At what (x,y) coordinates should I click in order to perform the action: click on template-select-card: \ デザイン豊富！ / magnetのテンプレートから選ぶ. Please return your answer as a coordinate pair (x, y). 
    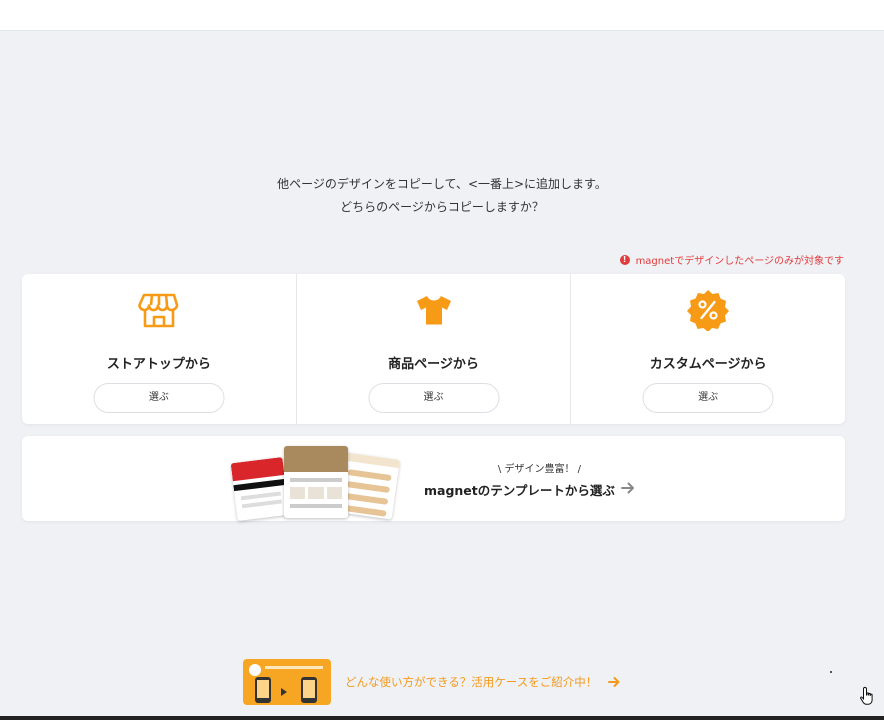
    Looking at the image, I should click on (433, 478).